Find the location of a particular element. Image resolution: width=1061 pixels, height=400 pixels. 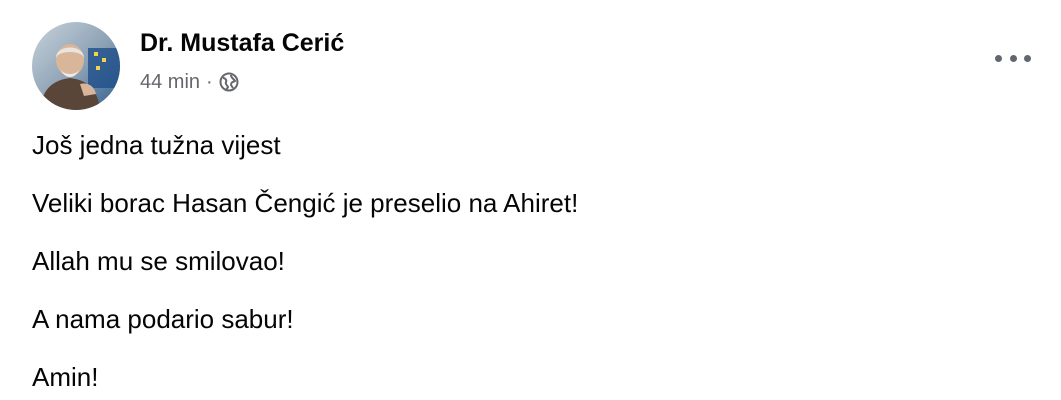

post-header: Dr. Mustafa Cerić 44 min · is located at coordinates (188, 67).